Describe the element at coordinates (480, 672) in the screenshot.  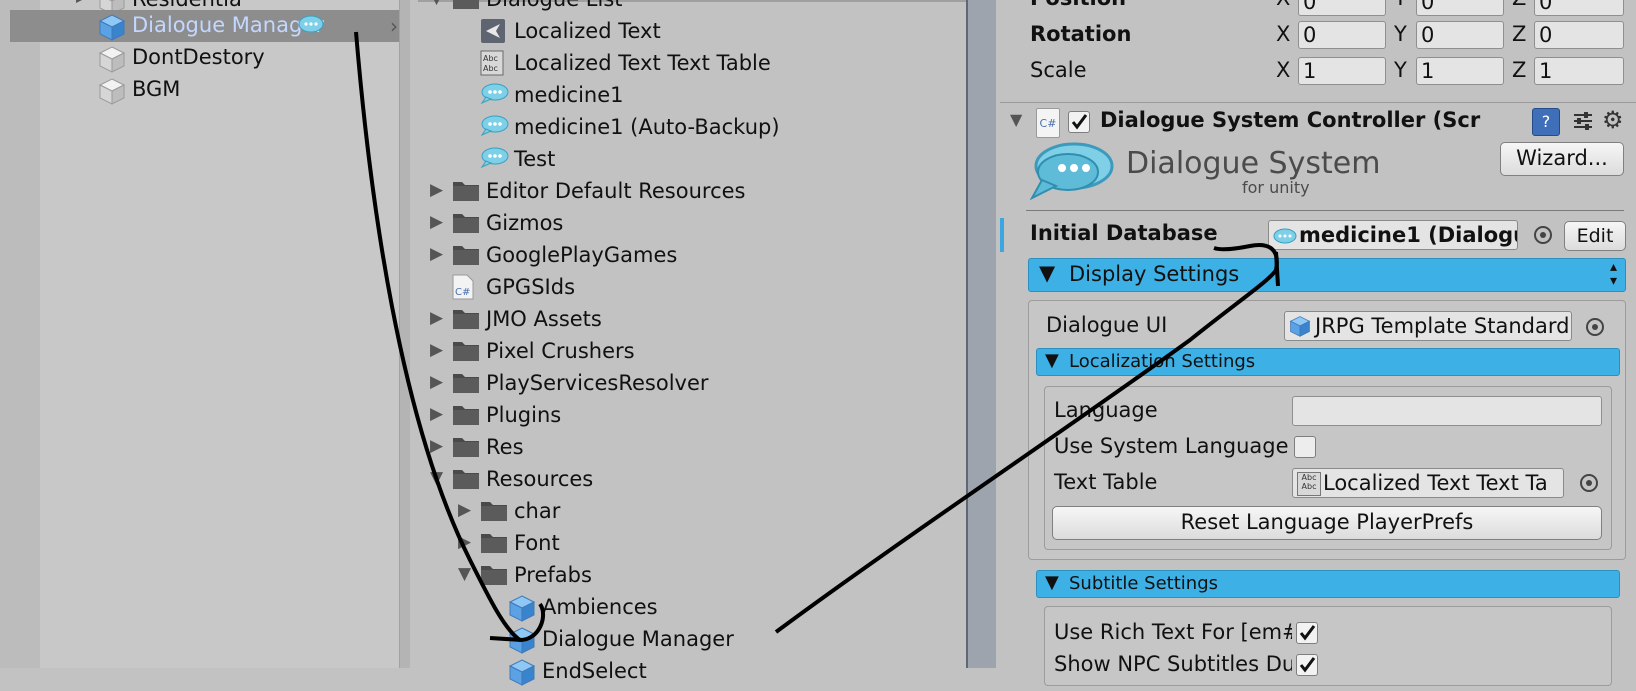
I see `project-row: EndSelect` at that location.